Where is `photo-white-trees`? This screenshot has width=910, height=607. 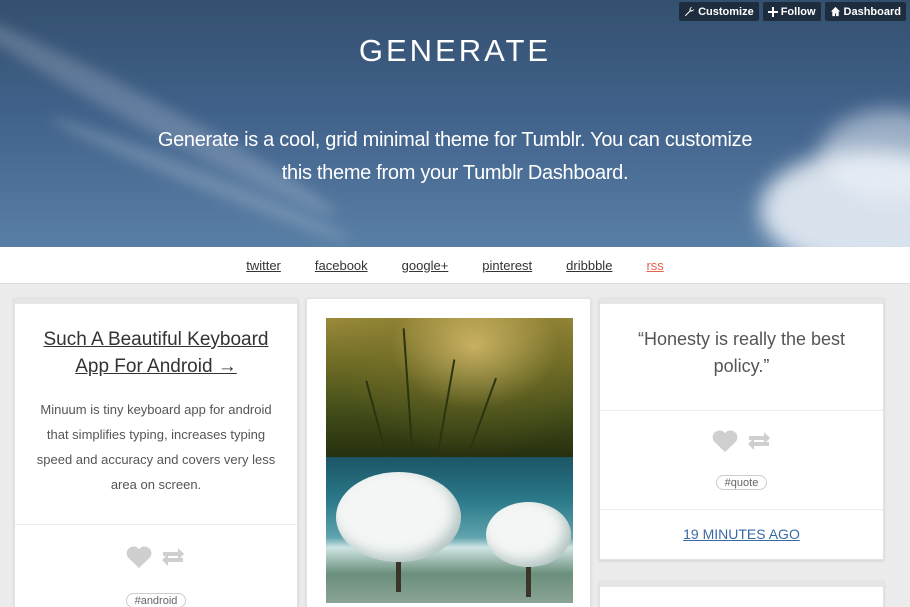
photo-white-trees is located at coordinates (449, 530).